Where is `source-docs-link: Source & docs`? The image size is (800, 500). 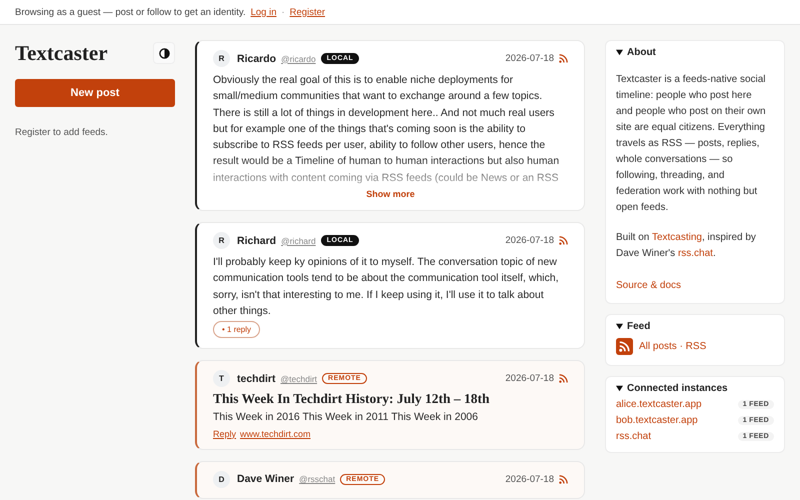
source-docs-link: Source & docs is located at coordinates (649, 285).